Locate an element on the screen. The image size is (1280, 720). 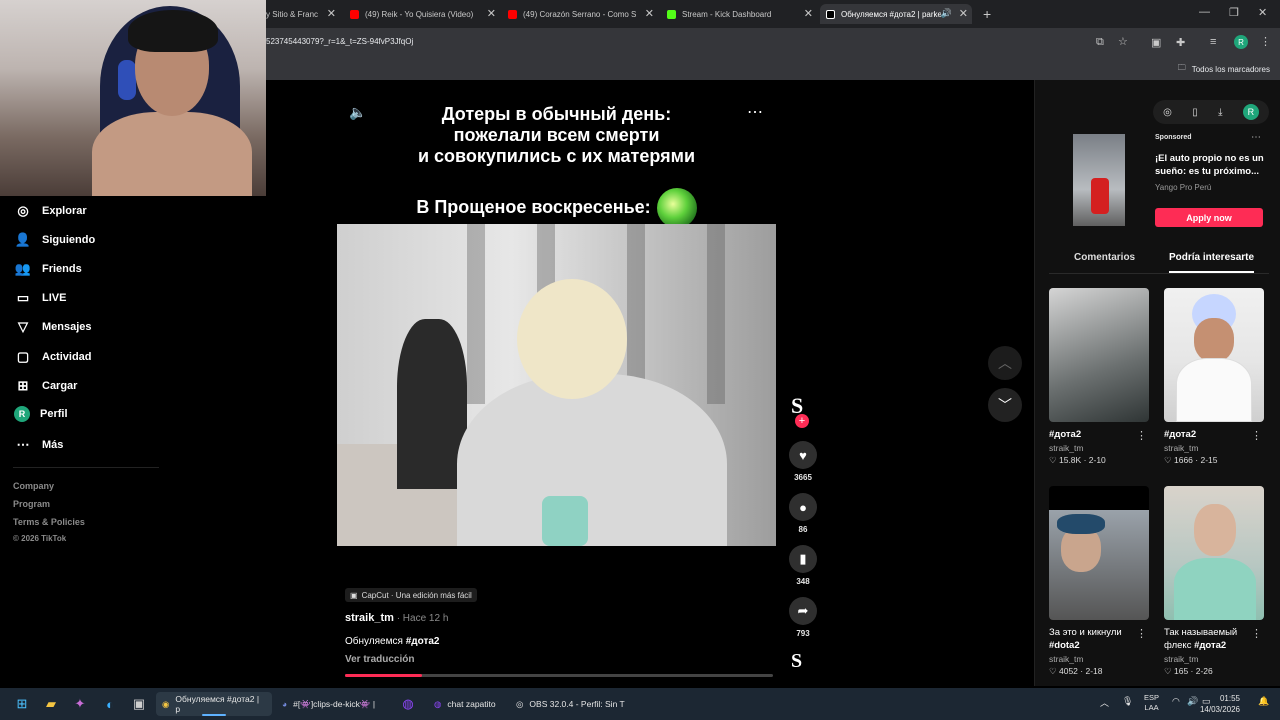
compass-icon: ◎ is located at coordinates (1167, 112).